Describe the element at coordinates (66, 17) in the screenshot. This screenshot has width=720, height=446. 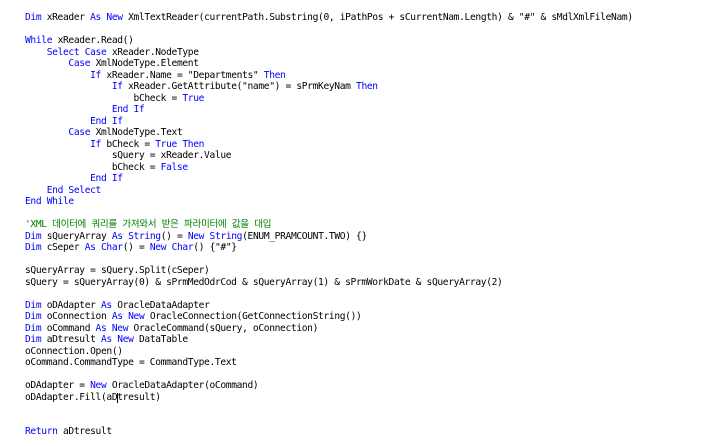
I see `code-token: xReader` at that location.